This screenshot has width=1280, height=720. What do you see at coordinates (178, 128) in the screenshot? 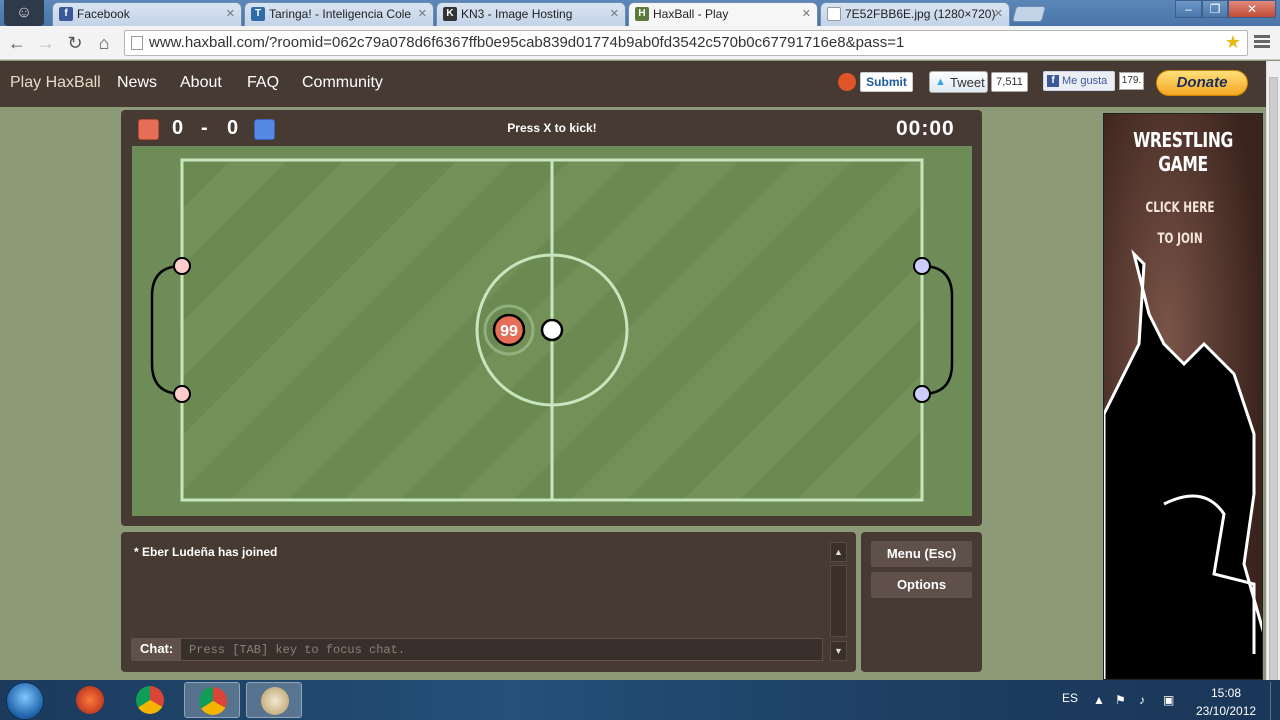
I see `red-score: 0` at bounding box center [178, 128].